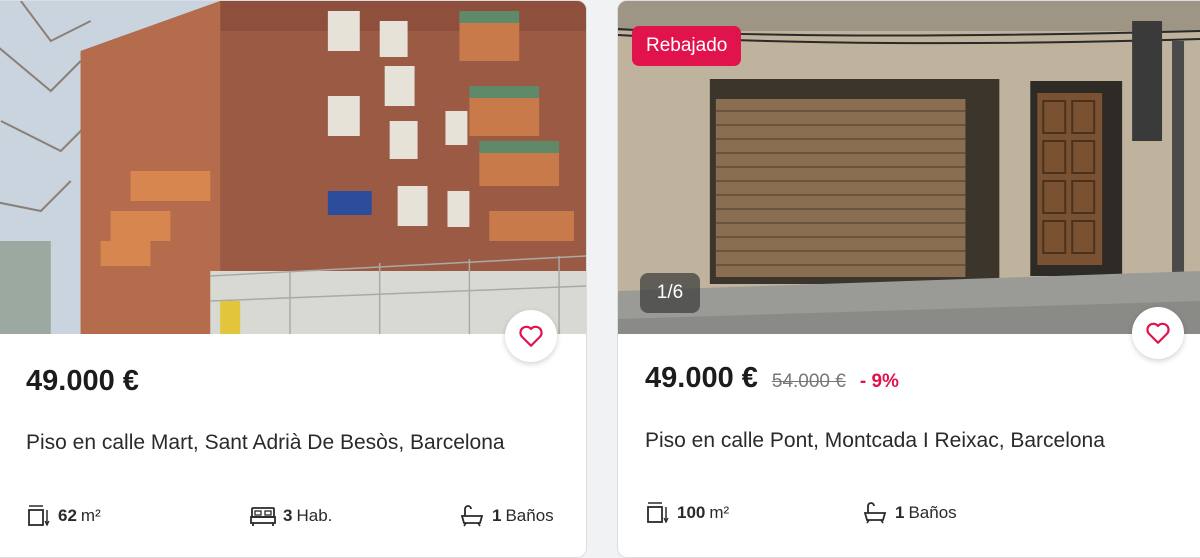 The height and width of the screenshot is (558, 1200). I want to click on price-row: 49.000 € 54.000 € - 9%, so click(772, 378).